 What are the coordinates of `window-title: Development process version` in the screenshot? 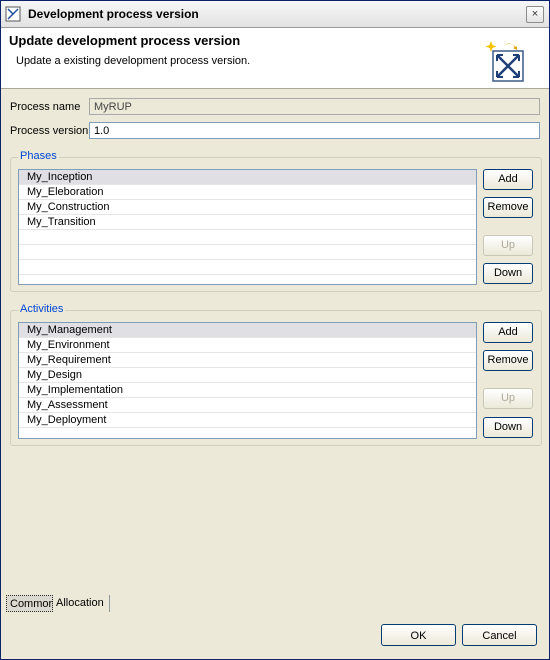 It's located at (113, 14).